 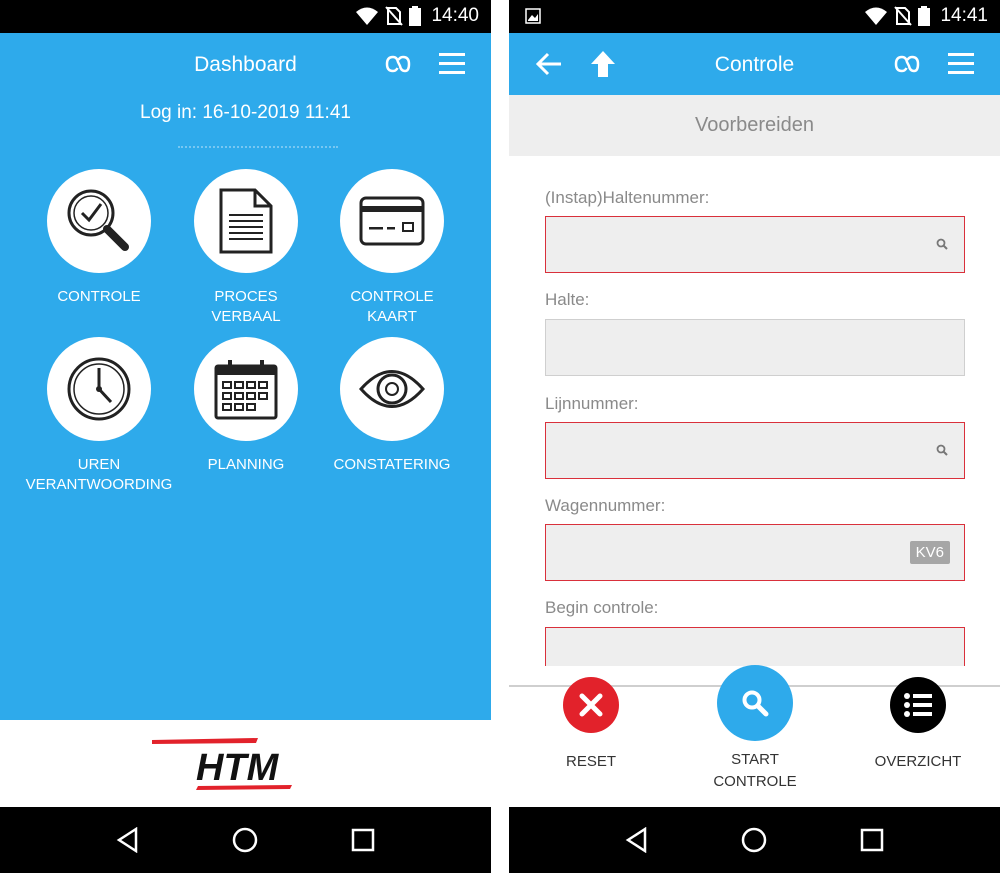 I want to click on status-time: 14:40, so click(x=455, y=15).